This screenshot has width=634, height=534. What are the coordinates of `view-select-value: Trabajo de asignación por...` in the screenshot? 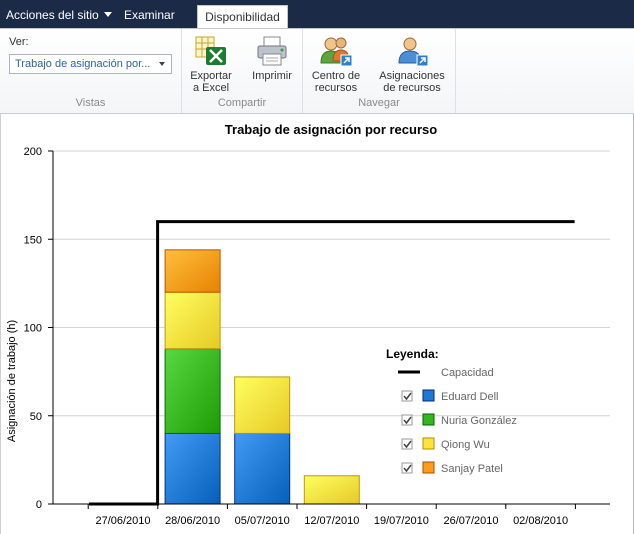 It's located at (83, 64).